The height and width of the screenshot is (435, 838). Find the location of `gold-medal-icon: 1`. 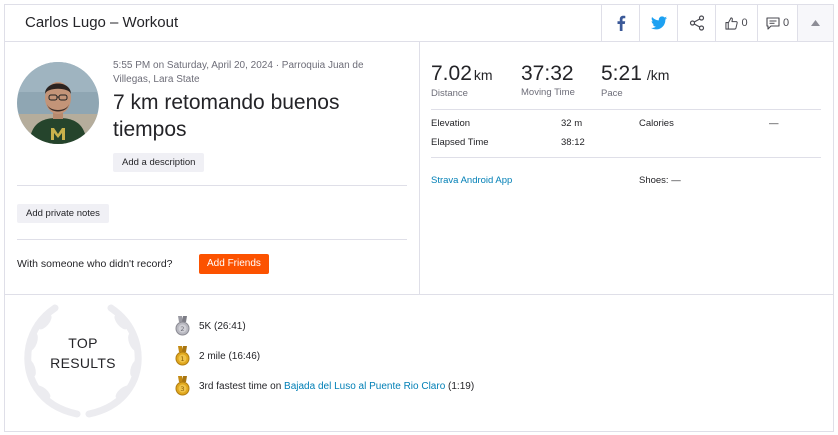

gold-medal-icon: 1 is located at coordinates (182, 356).